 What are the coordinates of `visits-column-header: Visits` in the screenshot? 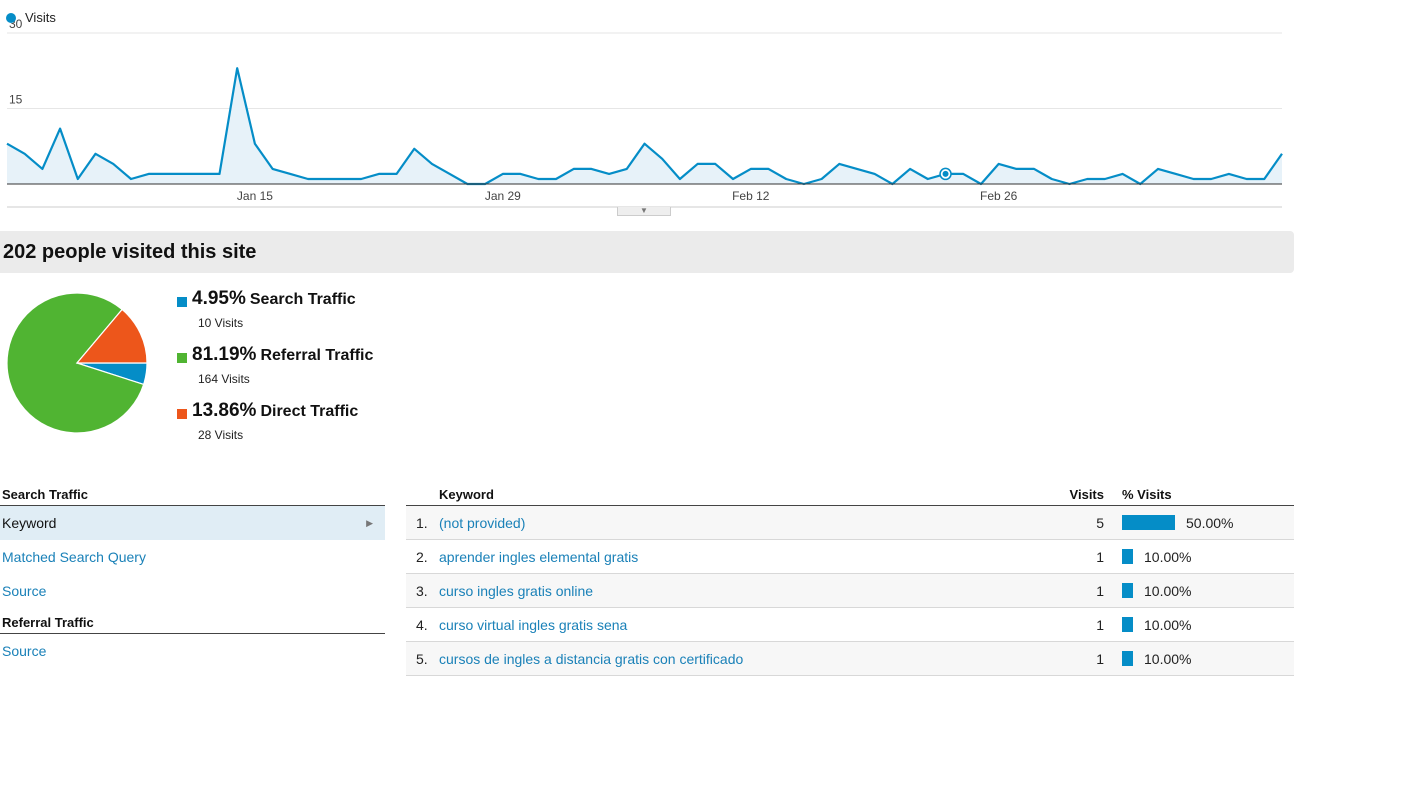 It's located at (1087, 494).